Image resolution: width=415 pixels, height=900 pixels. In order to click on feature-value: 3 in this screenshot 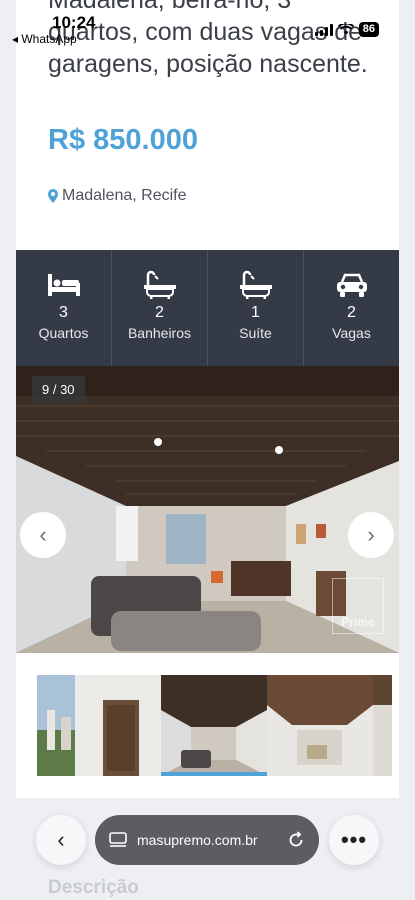, I will do `click(63, 312)`.